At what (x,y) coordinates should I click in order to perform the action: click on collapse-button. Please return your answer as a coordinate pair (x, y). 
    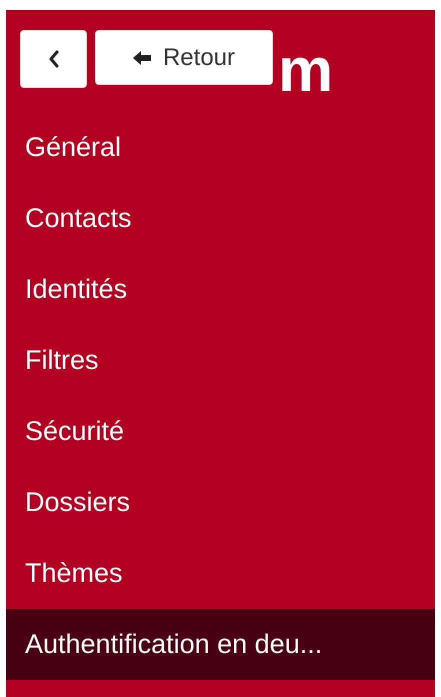
    Looking at the image, I should click on (53, 59).